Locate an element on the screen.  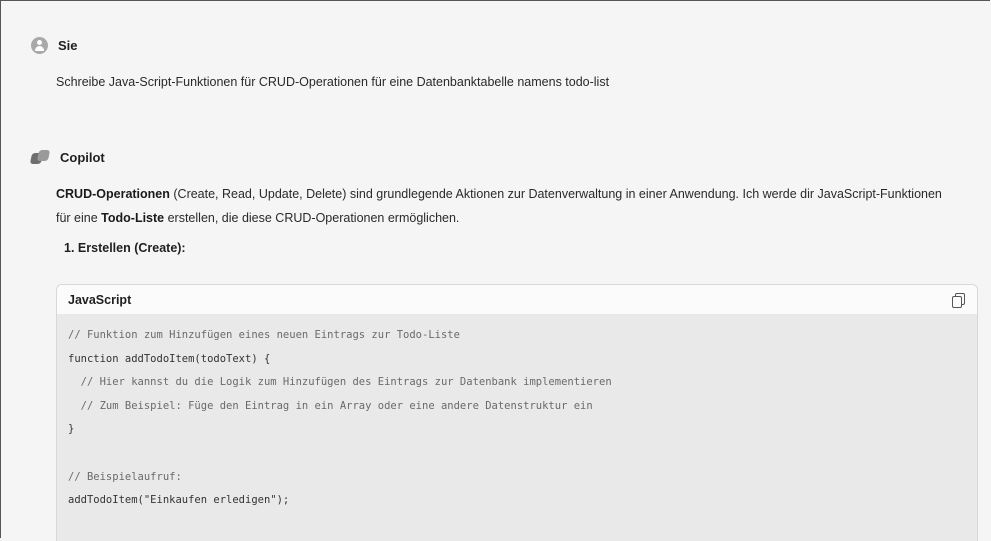
copilot-message-header: Copilot is located at coordinates (499, 157).